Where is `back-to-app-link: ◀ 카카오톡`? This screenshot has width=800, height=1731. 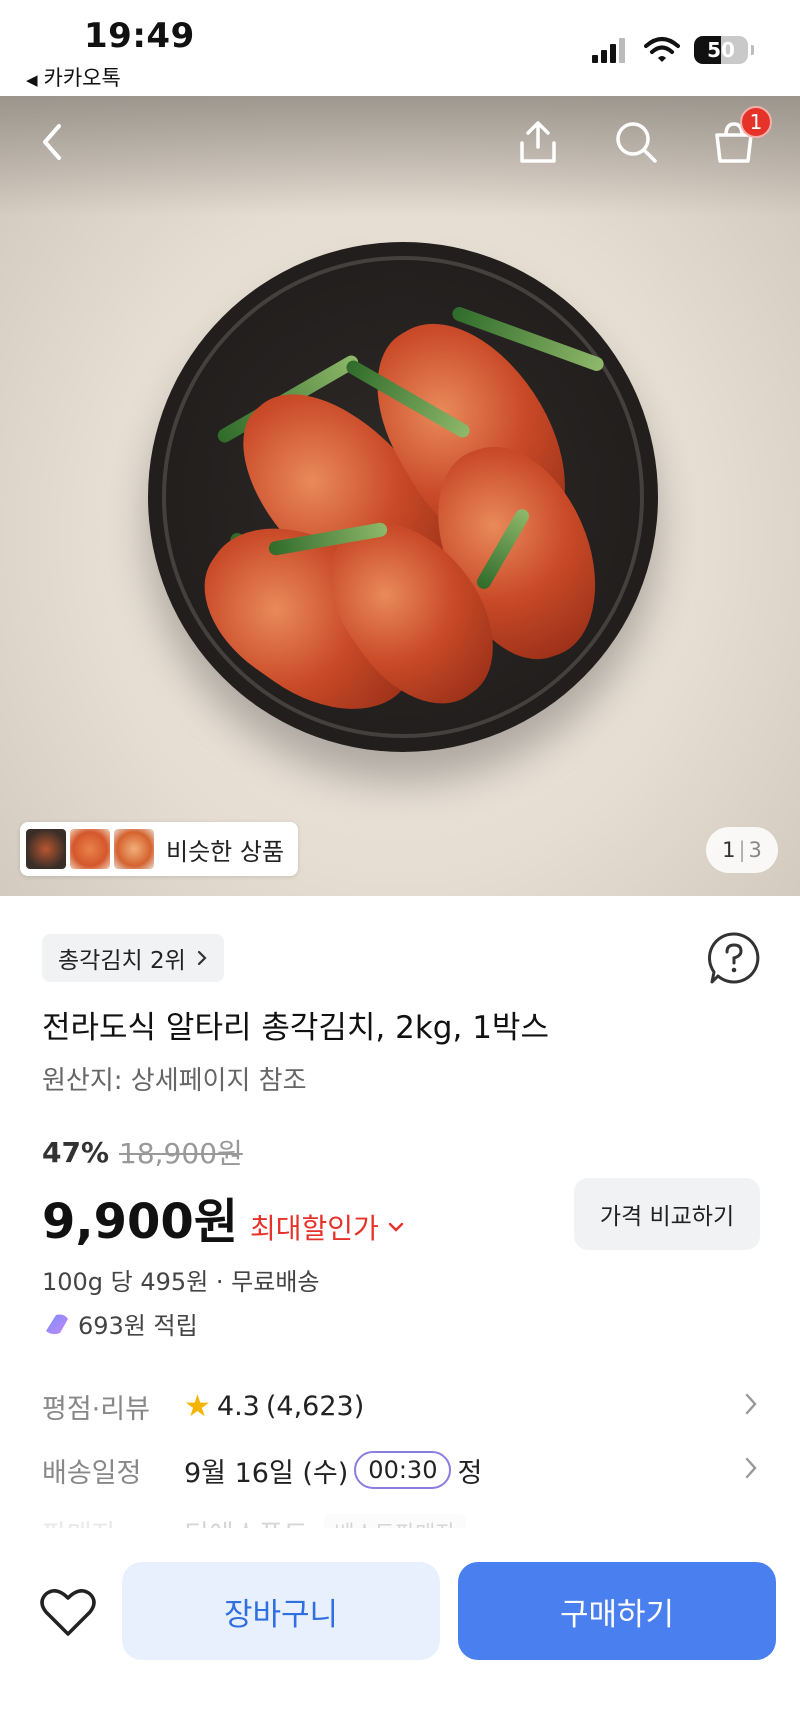
back-to-app-link: ◀ 카카오톡 is located at coordinates (73, 77).